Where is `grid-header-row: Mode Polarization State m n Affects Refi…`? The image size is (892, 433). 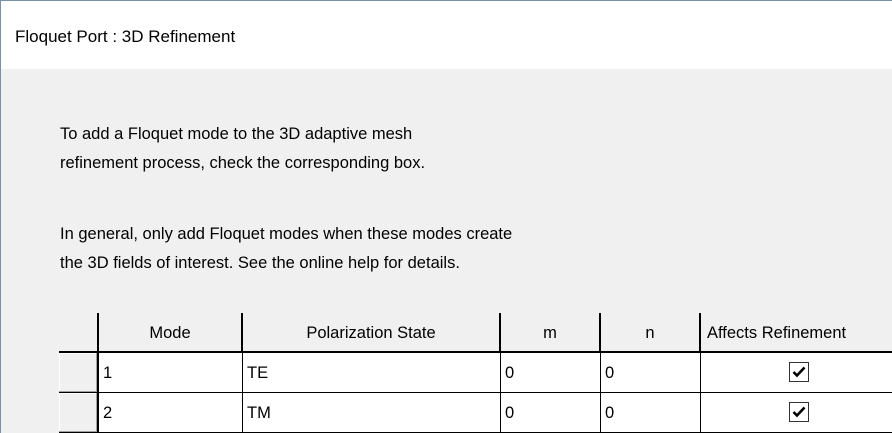
grid-header-row: Mode Polarization State m n Affects Refi… is located at coordinates (475, 333).